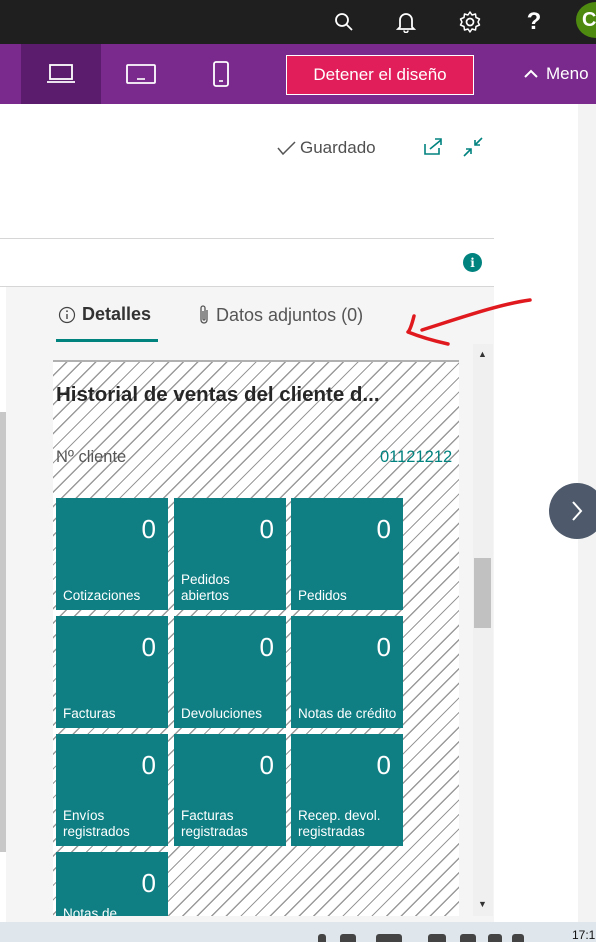 Image resolution: width=596 pixels, height=942 pixels. I want to click on collapse-icon, so click(473, 147).